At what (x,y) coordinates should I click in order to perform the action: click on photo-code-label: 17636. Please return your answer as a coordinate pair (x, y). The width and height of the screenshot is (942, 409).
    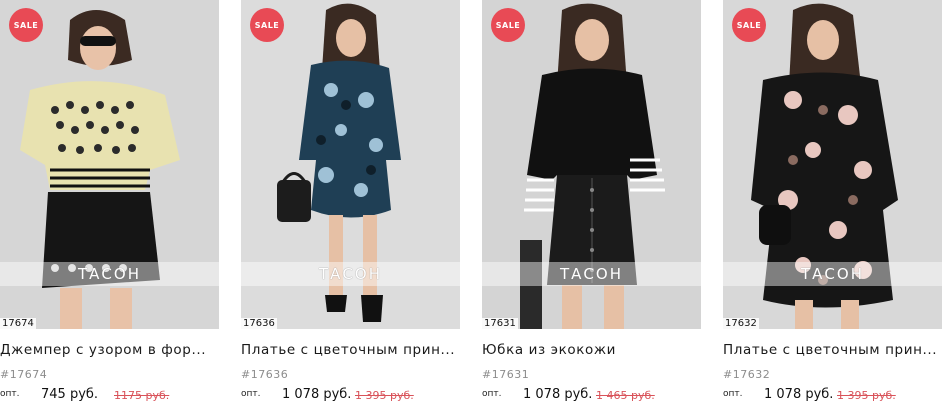
    Looking at the image, I should click on (259, 323).